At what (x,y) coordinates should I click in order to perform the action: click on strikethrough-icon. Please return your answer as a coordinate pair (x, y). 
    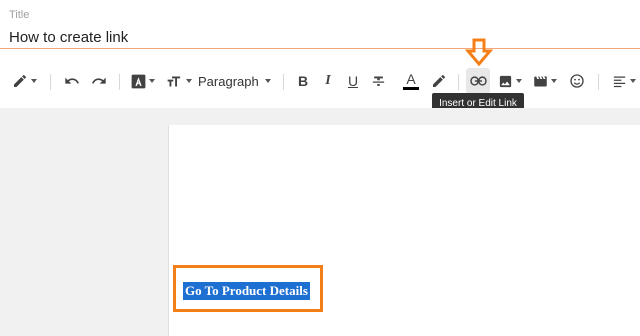
    Looking at the image, I should click on (378, 81).